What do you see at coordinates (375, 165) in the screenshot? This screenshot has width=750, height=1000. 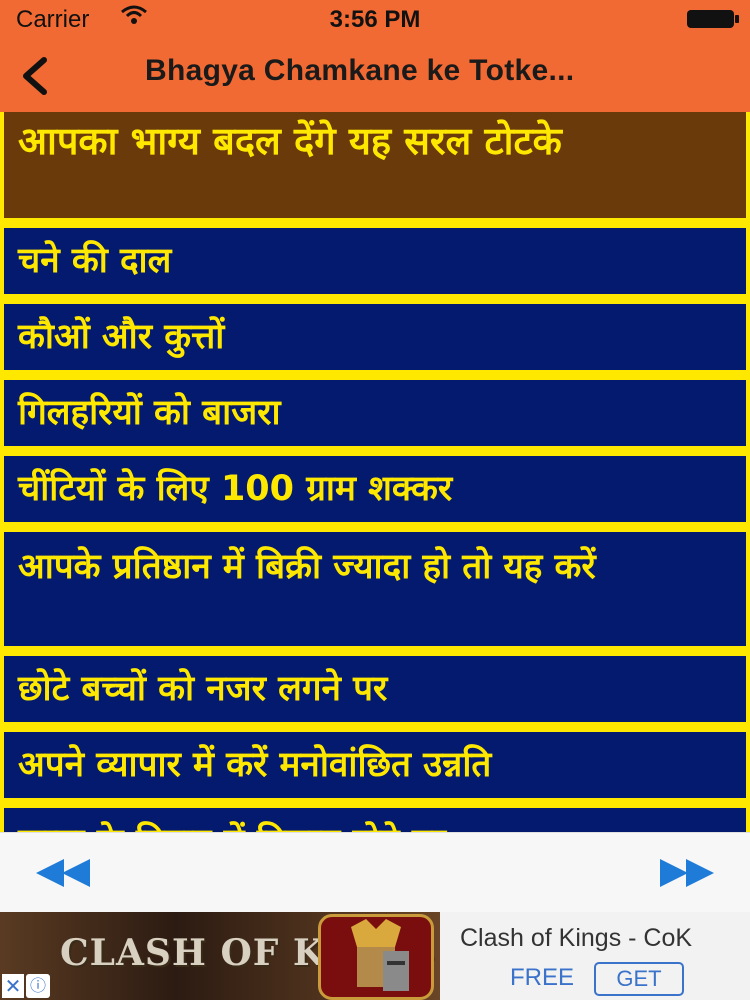 I see `list-item-featured: आपका भाग्य बदल देंगे यह सरल टोटके` at bounding box center [375, 165].